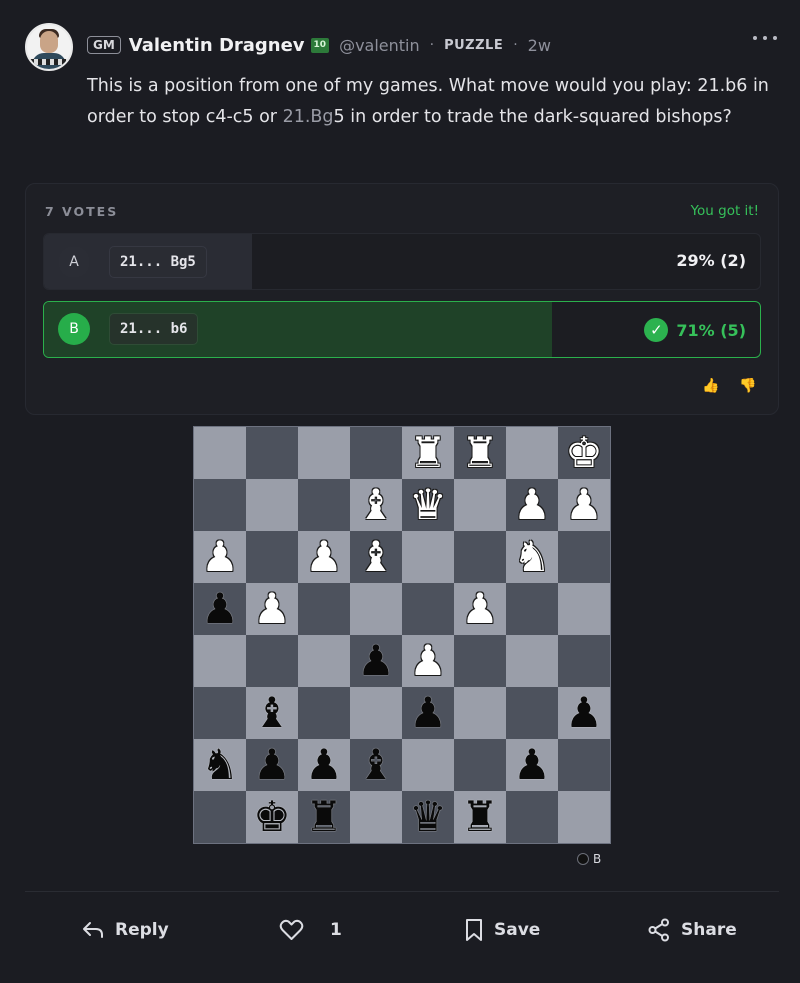 Image resolution: width=800 pixels, height=983 pixels. Describe the element at coordinates (502, 930) in the screenshot. I see `save-button: Save` at that location.